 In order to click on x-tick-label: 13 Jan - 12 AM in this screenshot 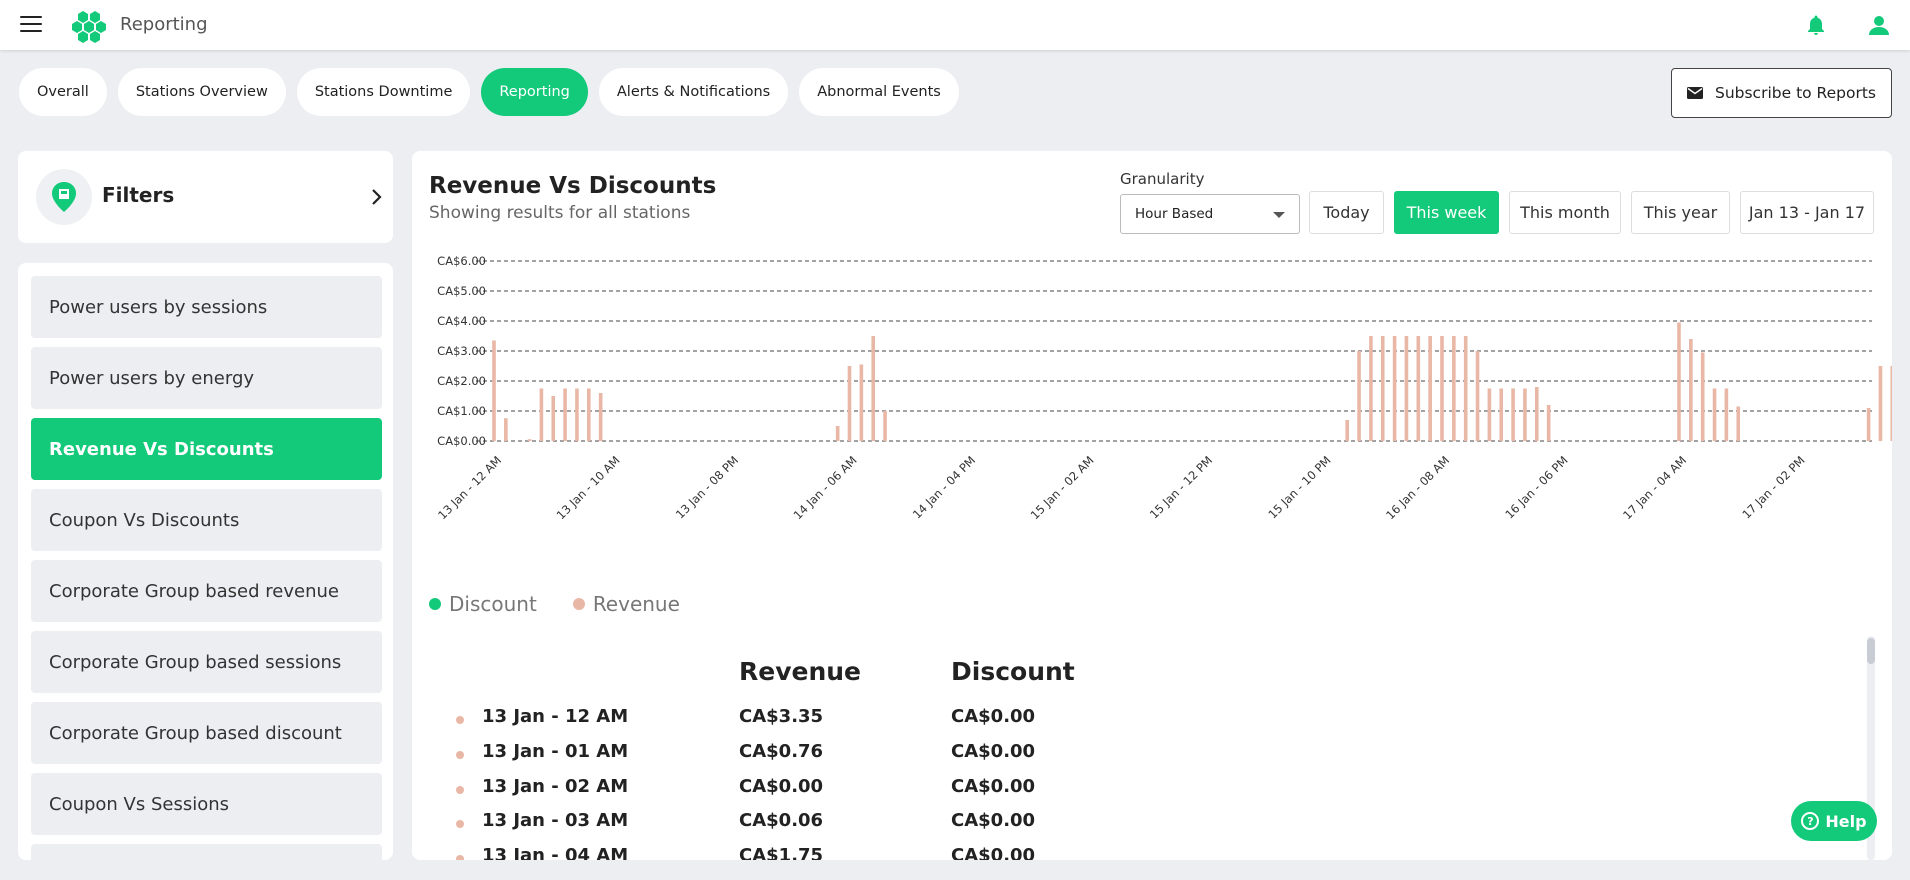, I will do `click(469, 487)`.